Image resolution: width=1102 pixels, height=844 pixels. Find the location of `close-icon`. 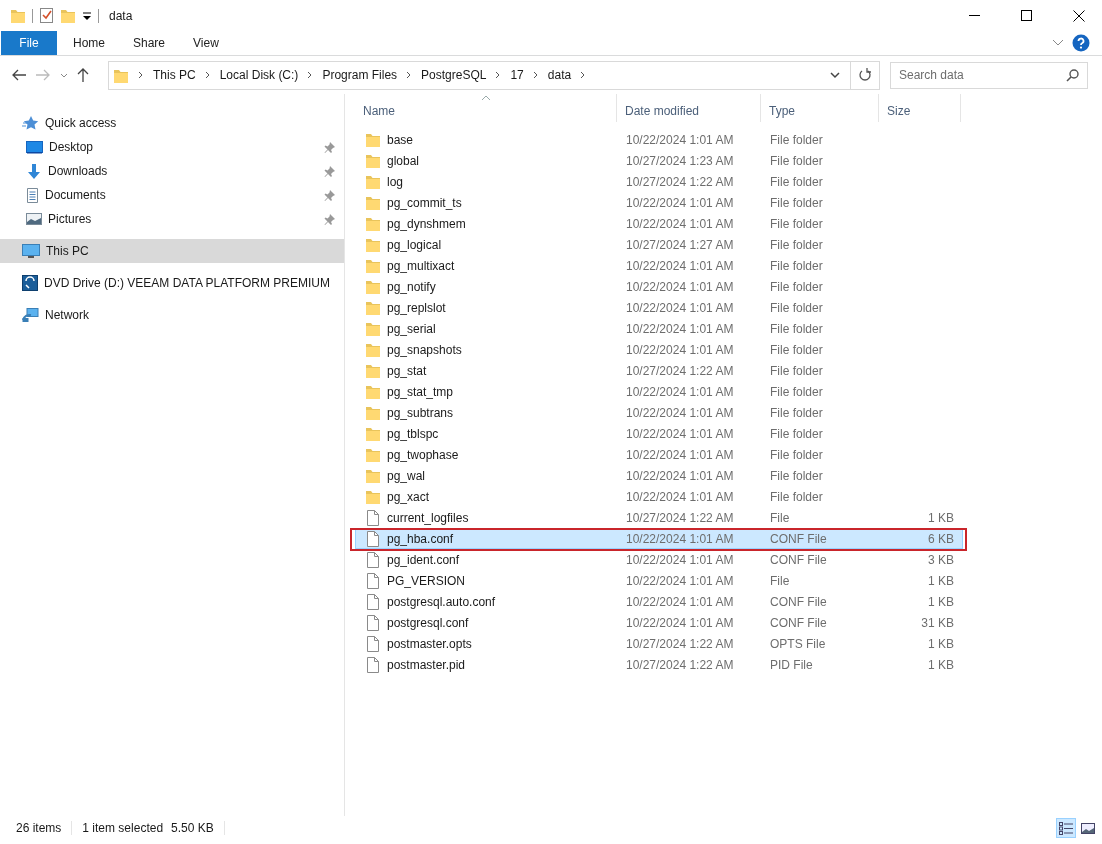

close-icon is located at coordinates (1079, 15).